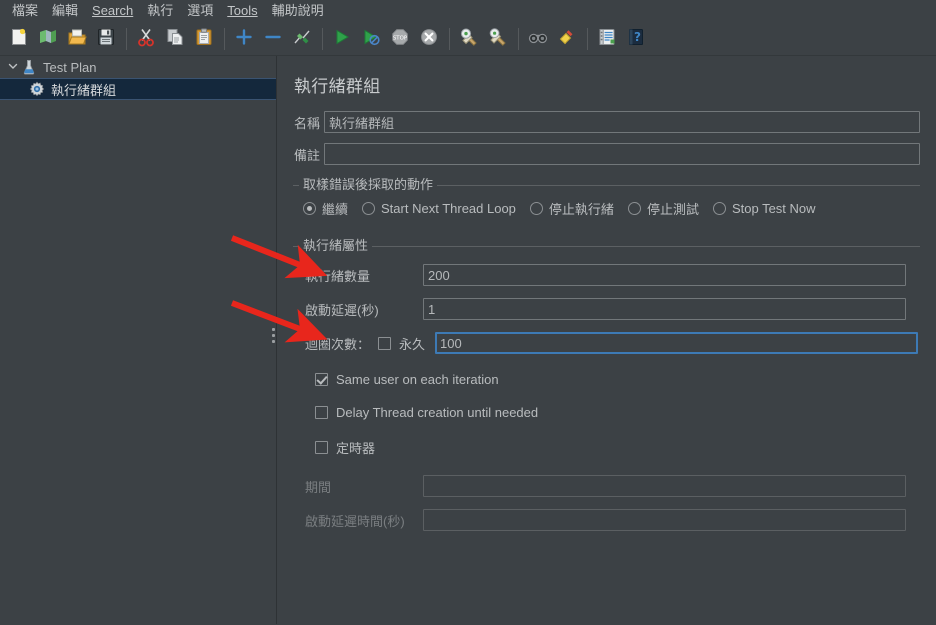 The height and width of the screenshot is (625, 936). What do you see at coordinates (338, 276) in the screenshot?
I see `thread-count-label: 執行緒數量` at bounding box center [338, 276].